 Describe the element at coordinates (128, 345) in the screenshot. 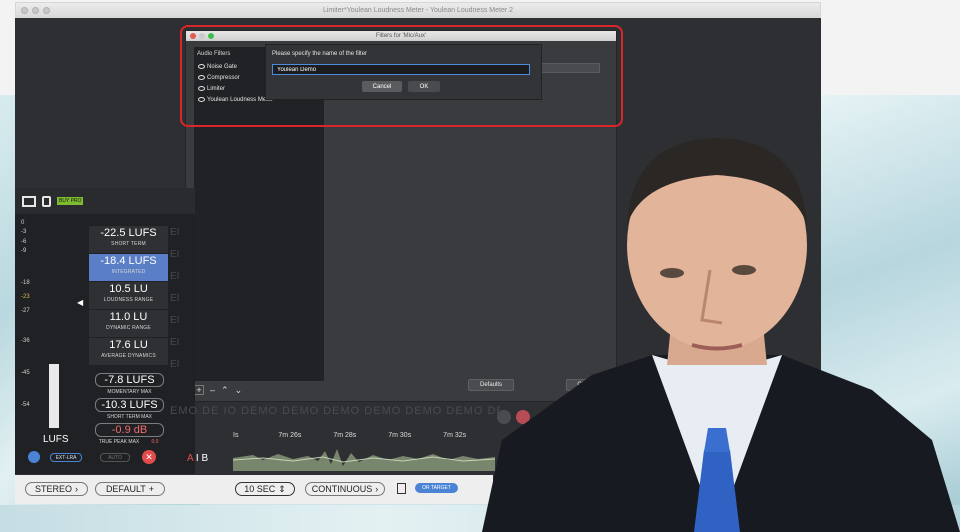

I see `stat-value: 17.6 LU` at that location.